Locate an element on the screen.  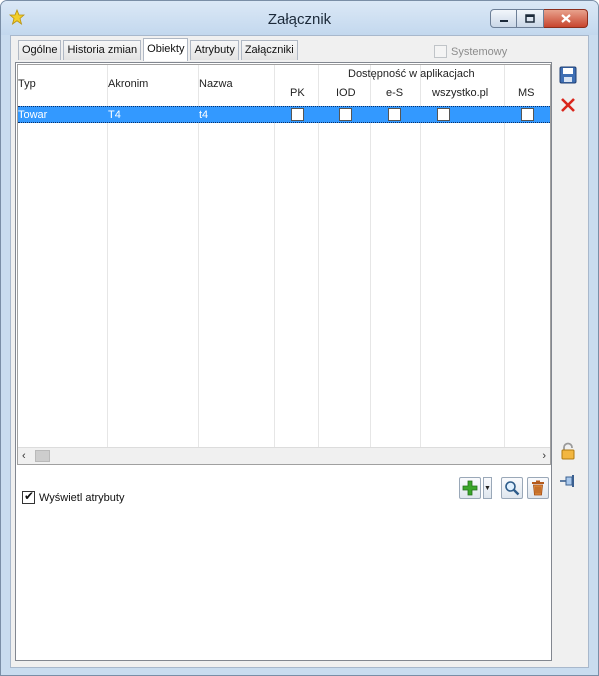
save-button is located at coordinates (568, 75).